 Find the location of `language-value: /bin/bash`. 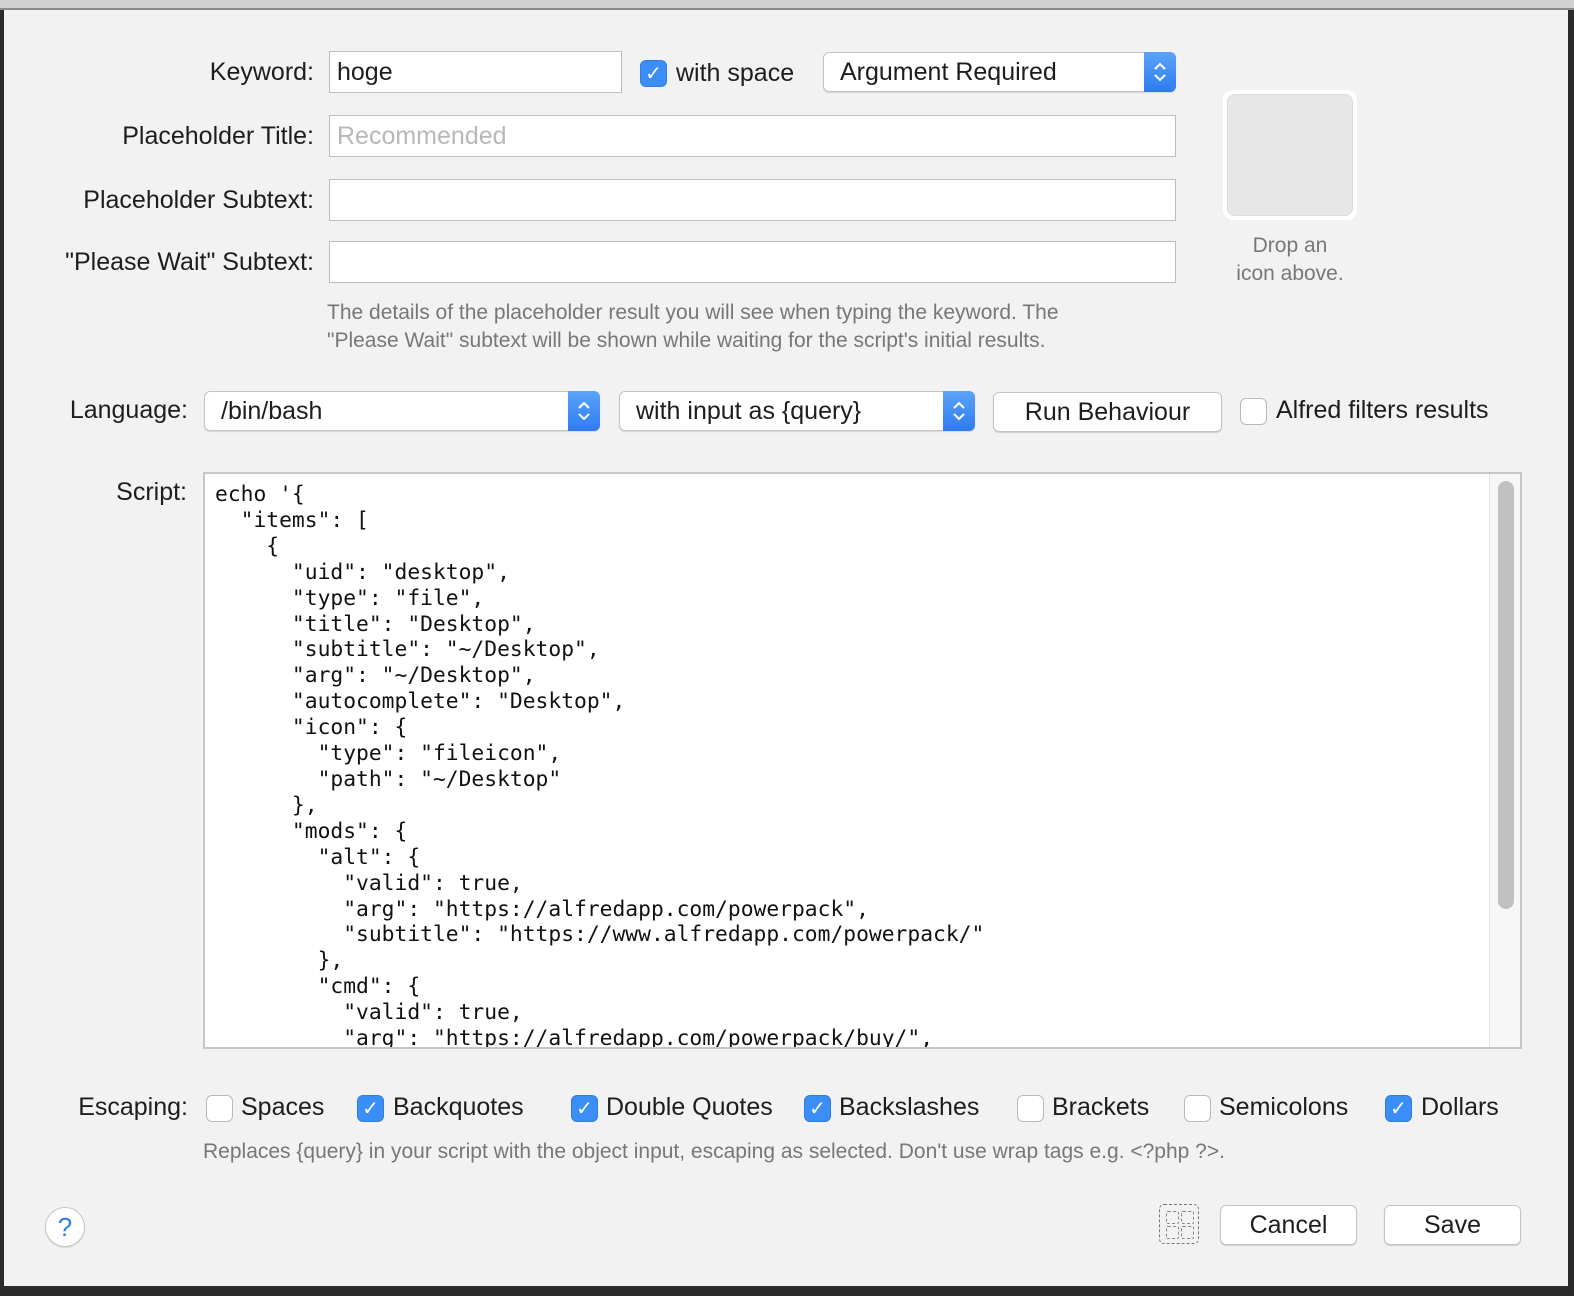

language-value: /bin/bash is located at coordinates (272, 411).